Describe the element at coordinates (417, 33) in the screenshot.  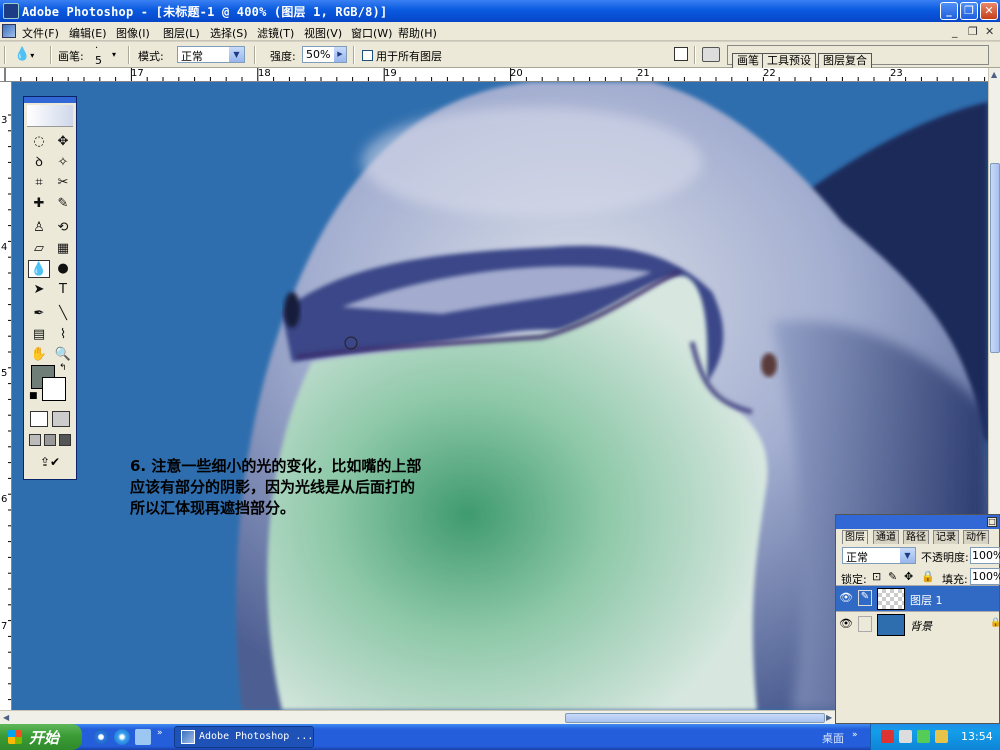
I see `menu-help: 帮助(H)` at that location.